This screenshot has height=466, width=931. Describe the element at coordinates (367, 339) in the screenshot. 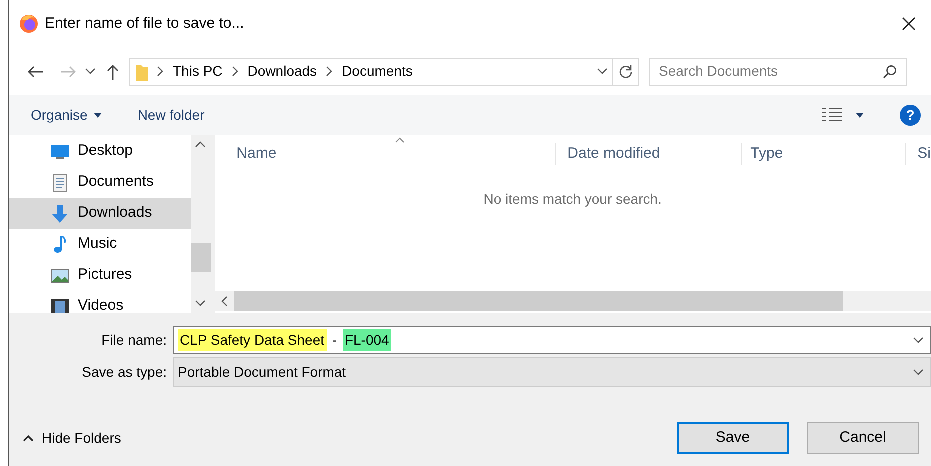

I see `highlighted-text: FL-004` at that location.